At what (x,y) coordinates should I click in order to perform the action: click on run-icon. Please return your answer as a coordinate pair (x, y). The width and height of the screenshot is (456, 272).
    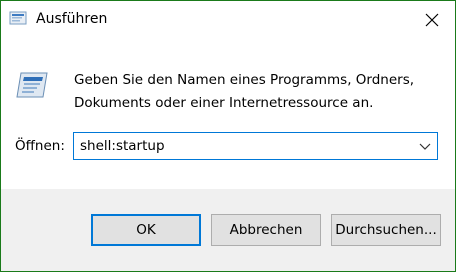
    Looking at the image, I should click on (32, 85).